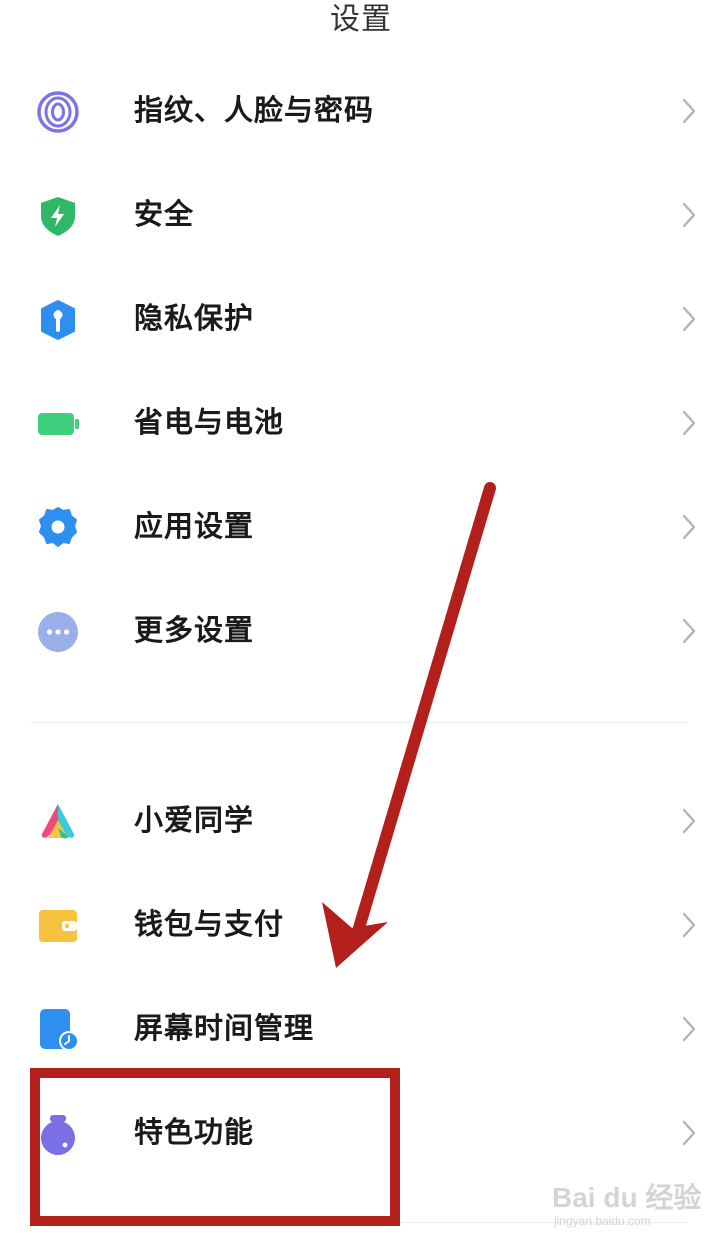 The height and width of the screenshot is (1249, 722). I want to click on more-dots-icon, so click(58, 632).